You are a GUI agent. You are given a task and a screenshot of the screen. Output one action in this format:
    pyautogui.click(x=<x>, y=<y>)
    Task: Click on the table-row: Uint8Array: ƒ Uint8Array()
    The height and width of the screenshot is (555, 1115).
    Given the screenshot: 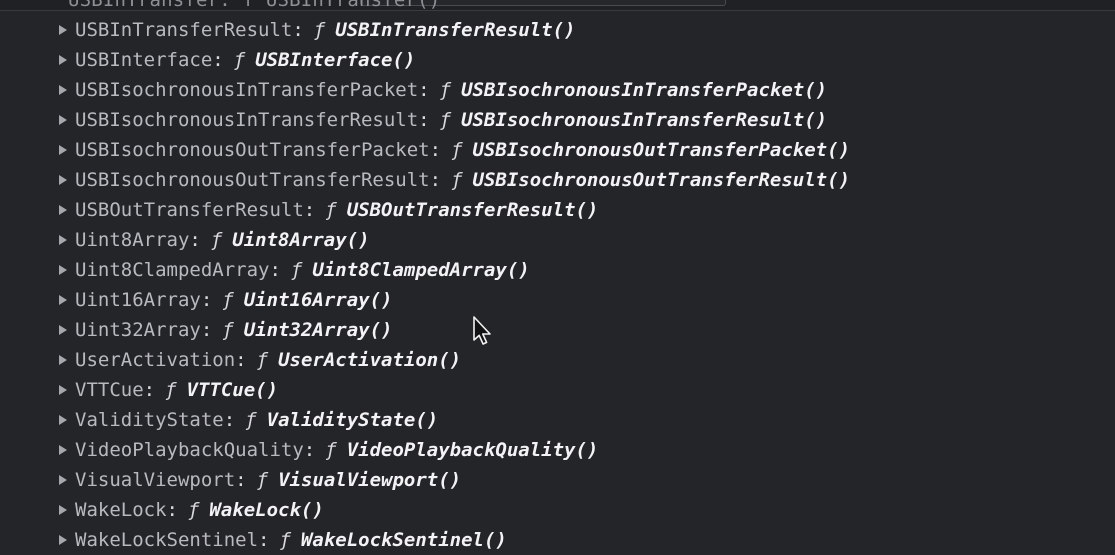 What is the action you would take?
    pyautogui.click(x=557, y=240)
    